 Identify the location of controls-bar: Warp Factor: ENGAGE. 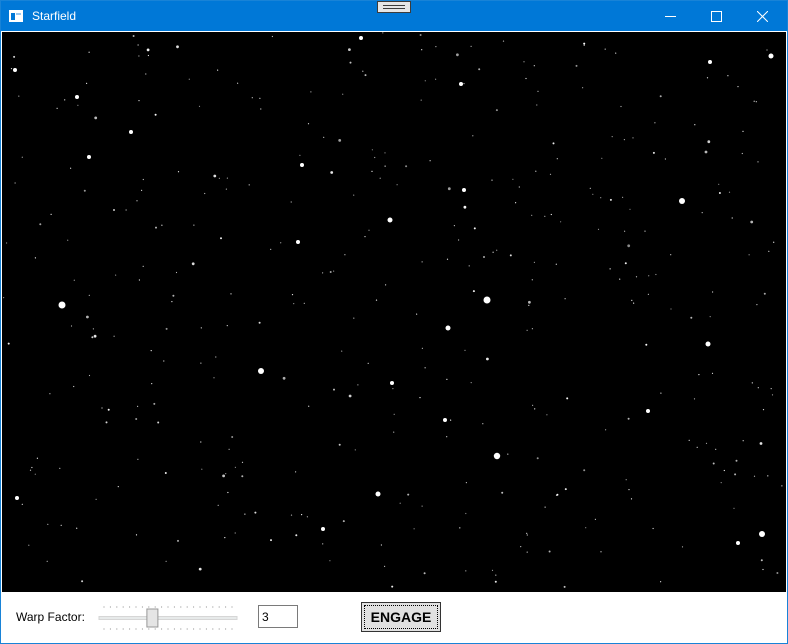
(394, 617).